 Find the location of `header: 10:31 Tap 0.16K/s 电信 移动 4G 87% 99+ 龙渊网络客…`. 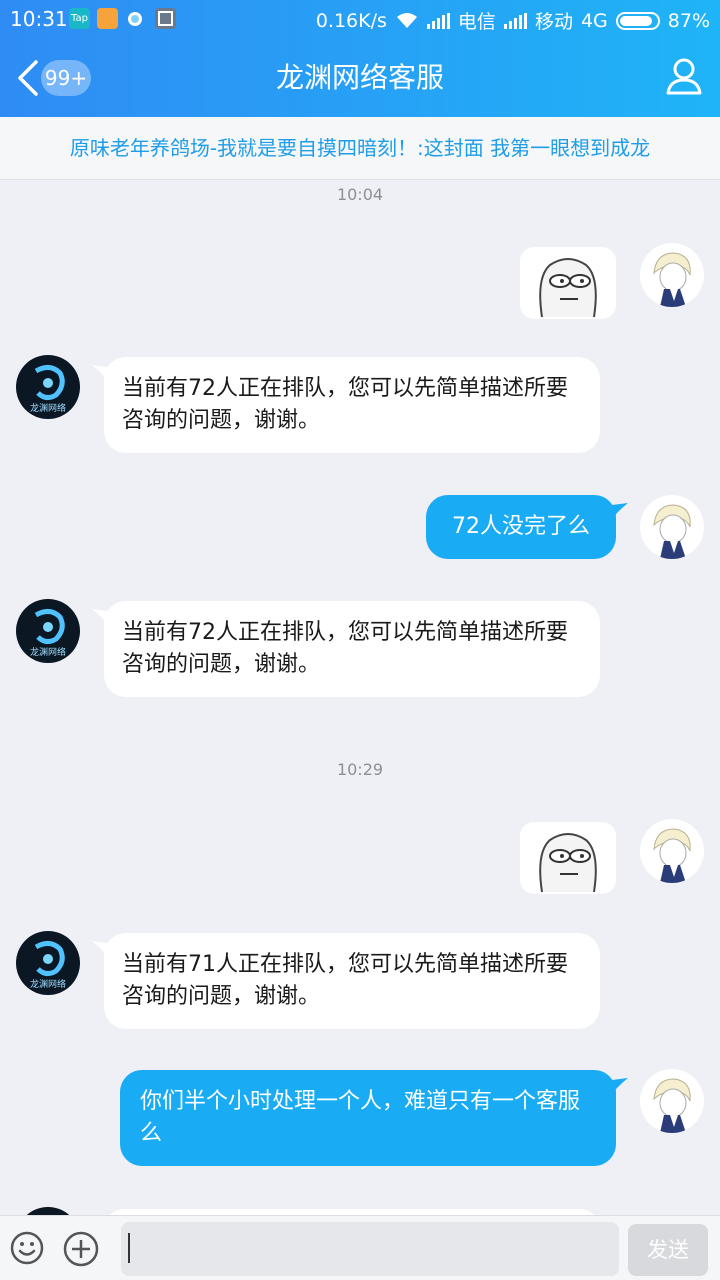

header: 10:31 Tap 0.16K/s 电信 移动 4G 87% 99+ 龙渊网络客… is located at coordinates (360, 58).